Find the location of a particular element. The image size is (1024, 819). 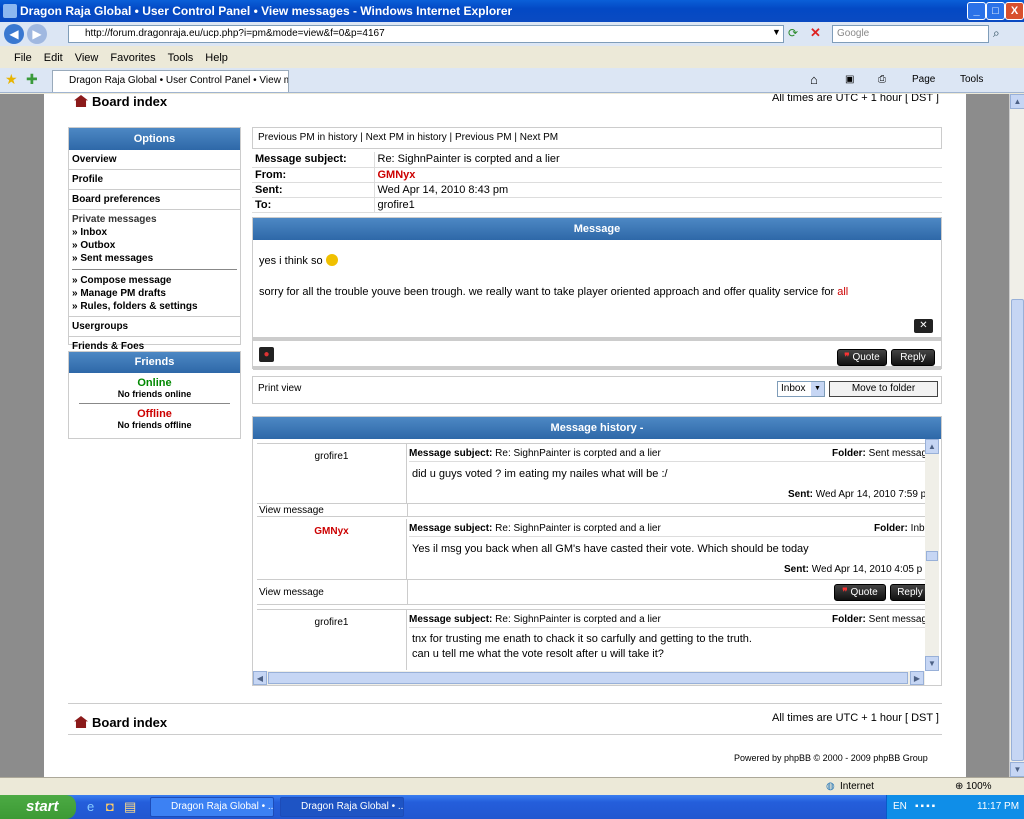

menu-help: Help is located at coordinates (216, 58).